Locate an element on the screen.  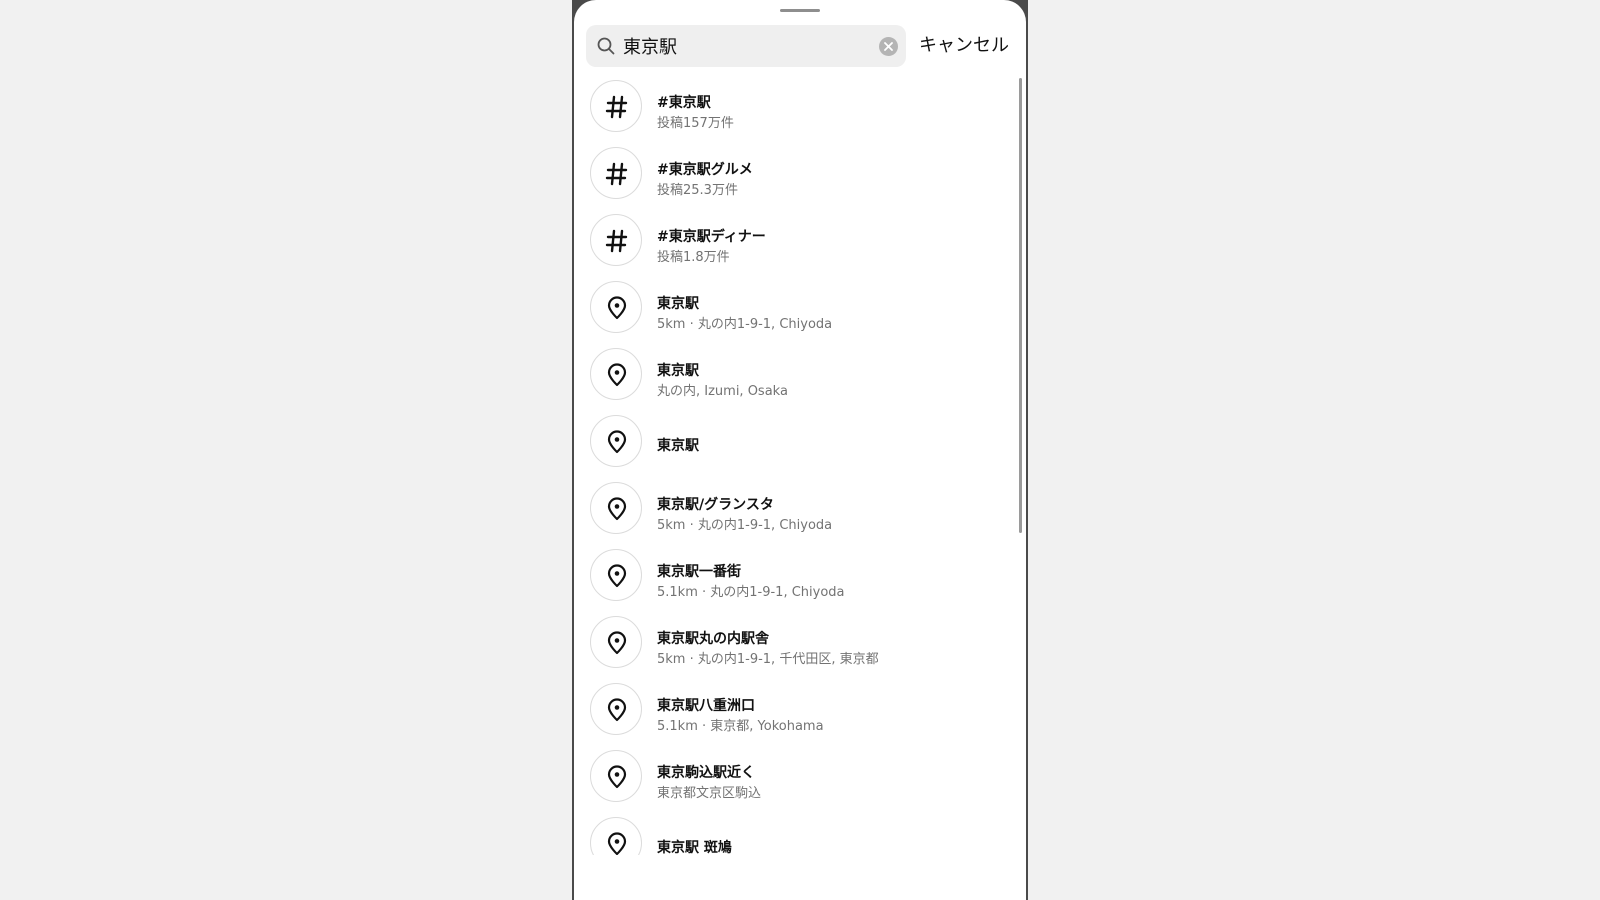
location-result-item: 東京駒込駅近く 東京都文京区駒込 is located at coordinates (800, 778).